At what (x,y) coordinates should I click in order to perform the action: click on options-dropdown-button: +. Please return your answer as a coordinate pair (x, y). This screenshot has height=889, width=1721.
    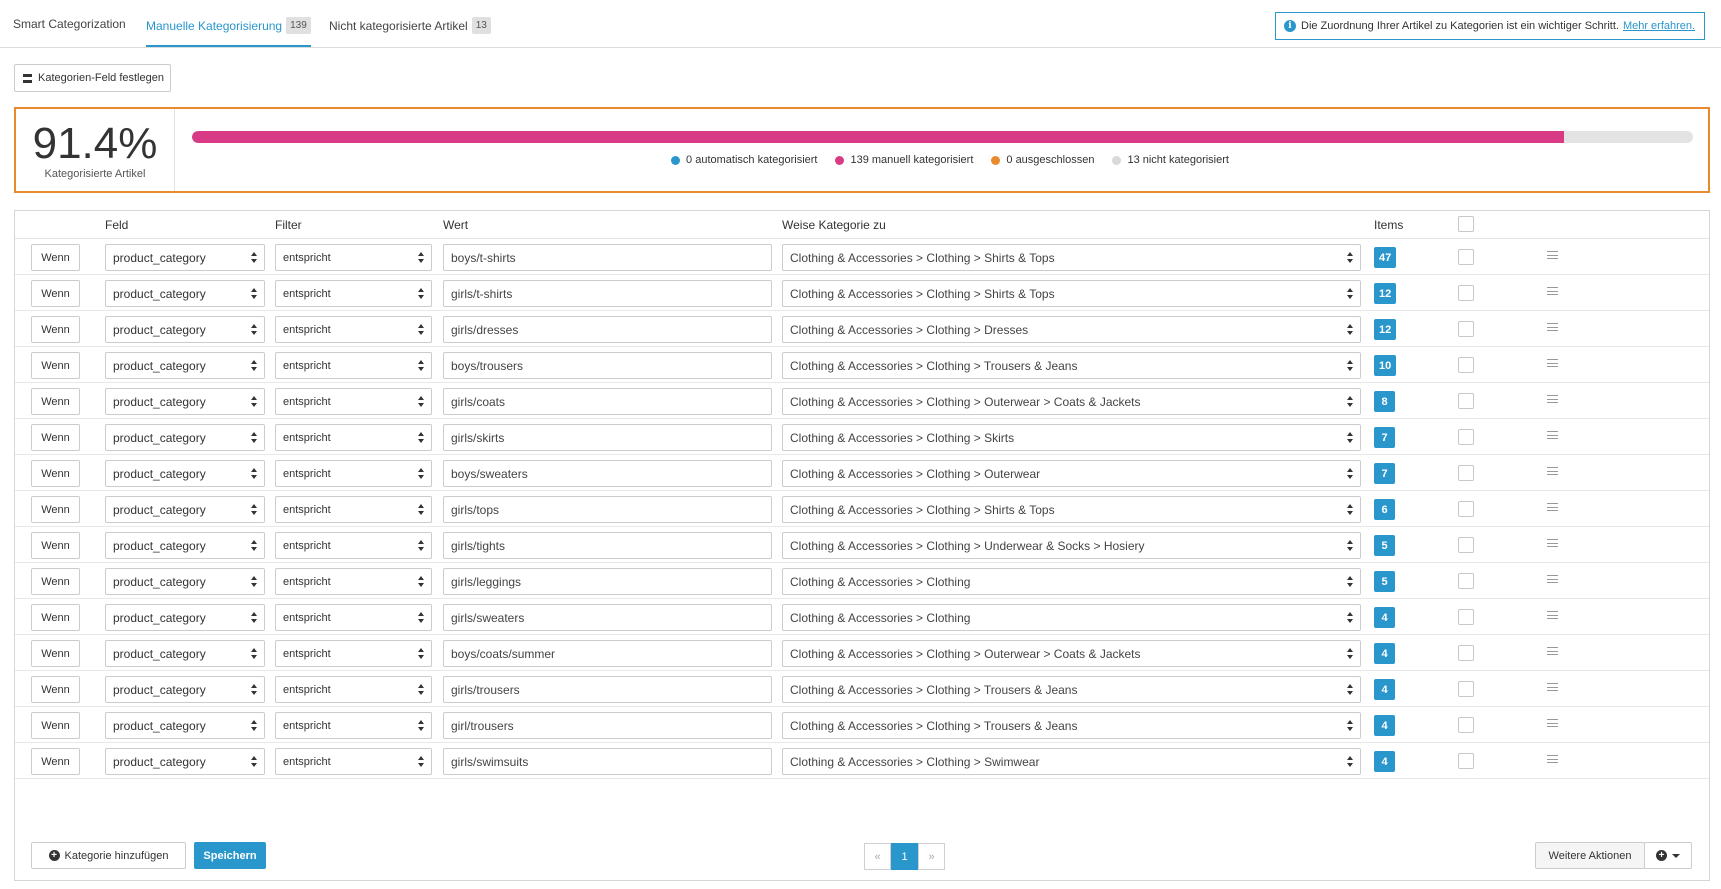
    Looking at the image, I should click on (1668, 855).